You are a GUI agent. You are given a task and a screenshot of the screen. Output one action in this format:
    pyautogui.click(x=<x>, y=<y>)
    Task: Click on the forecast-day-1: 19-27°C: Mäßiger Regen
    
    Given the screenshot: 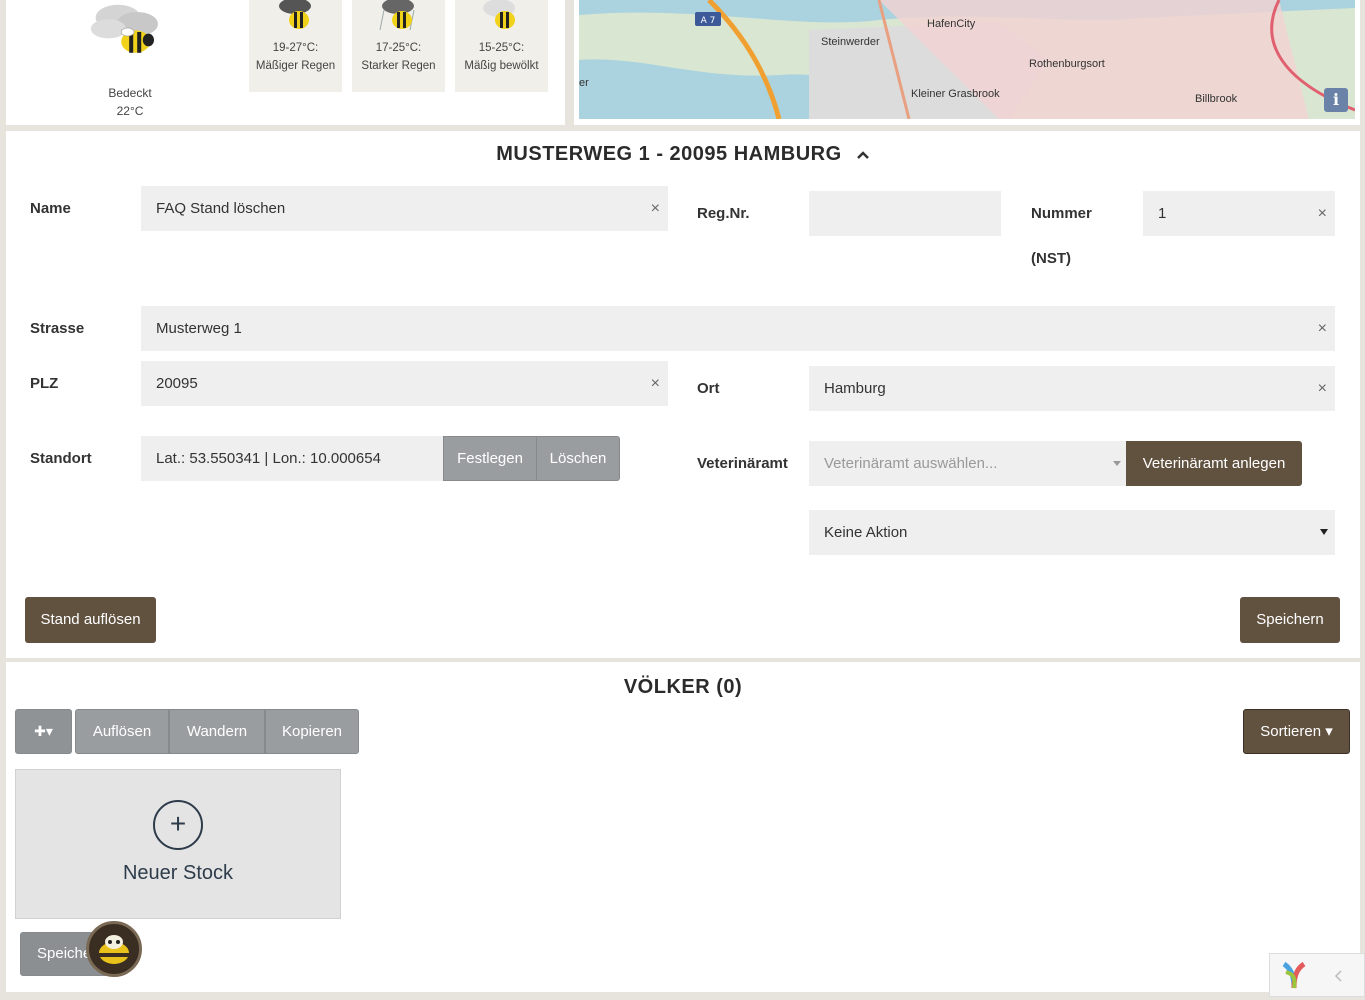 What is the action you would take?
    pyautogui.click(x=295, y=46)
    